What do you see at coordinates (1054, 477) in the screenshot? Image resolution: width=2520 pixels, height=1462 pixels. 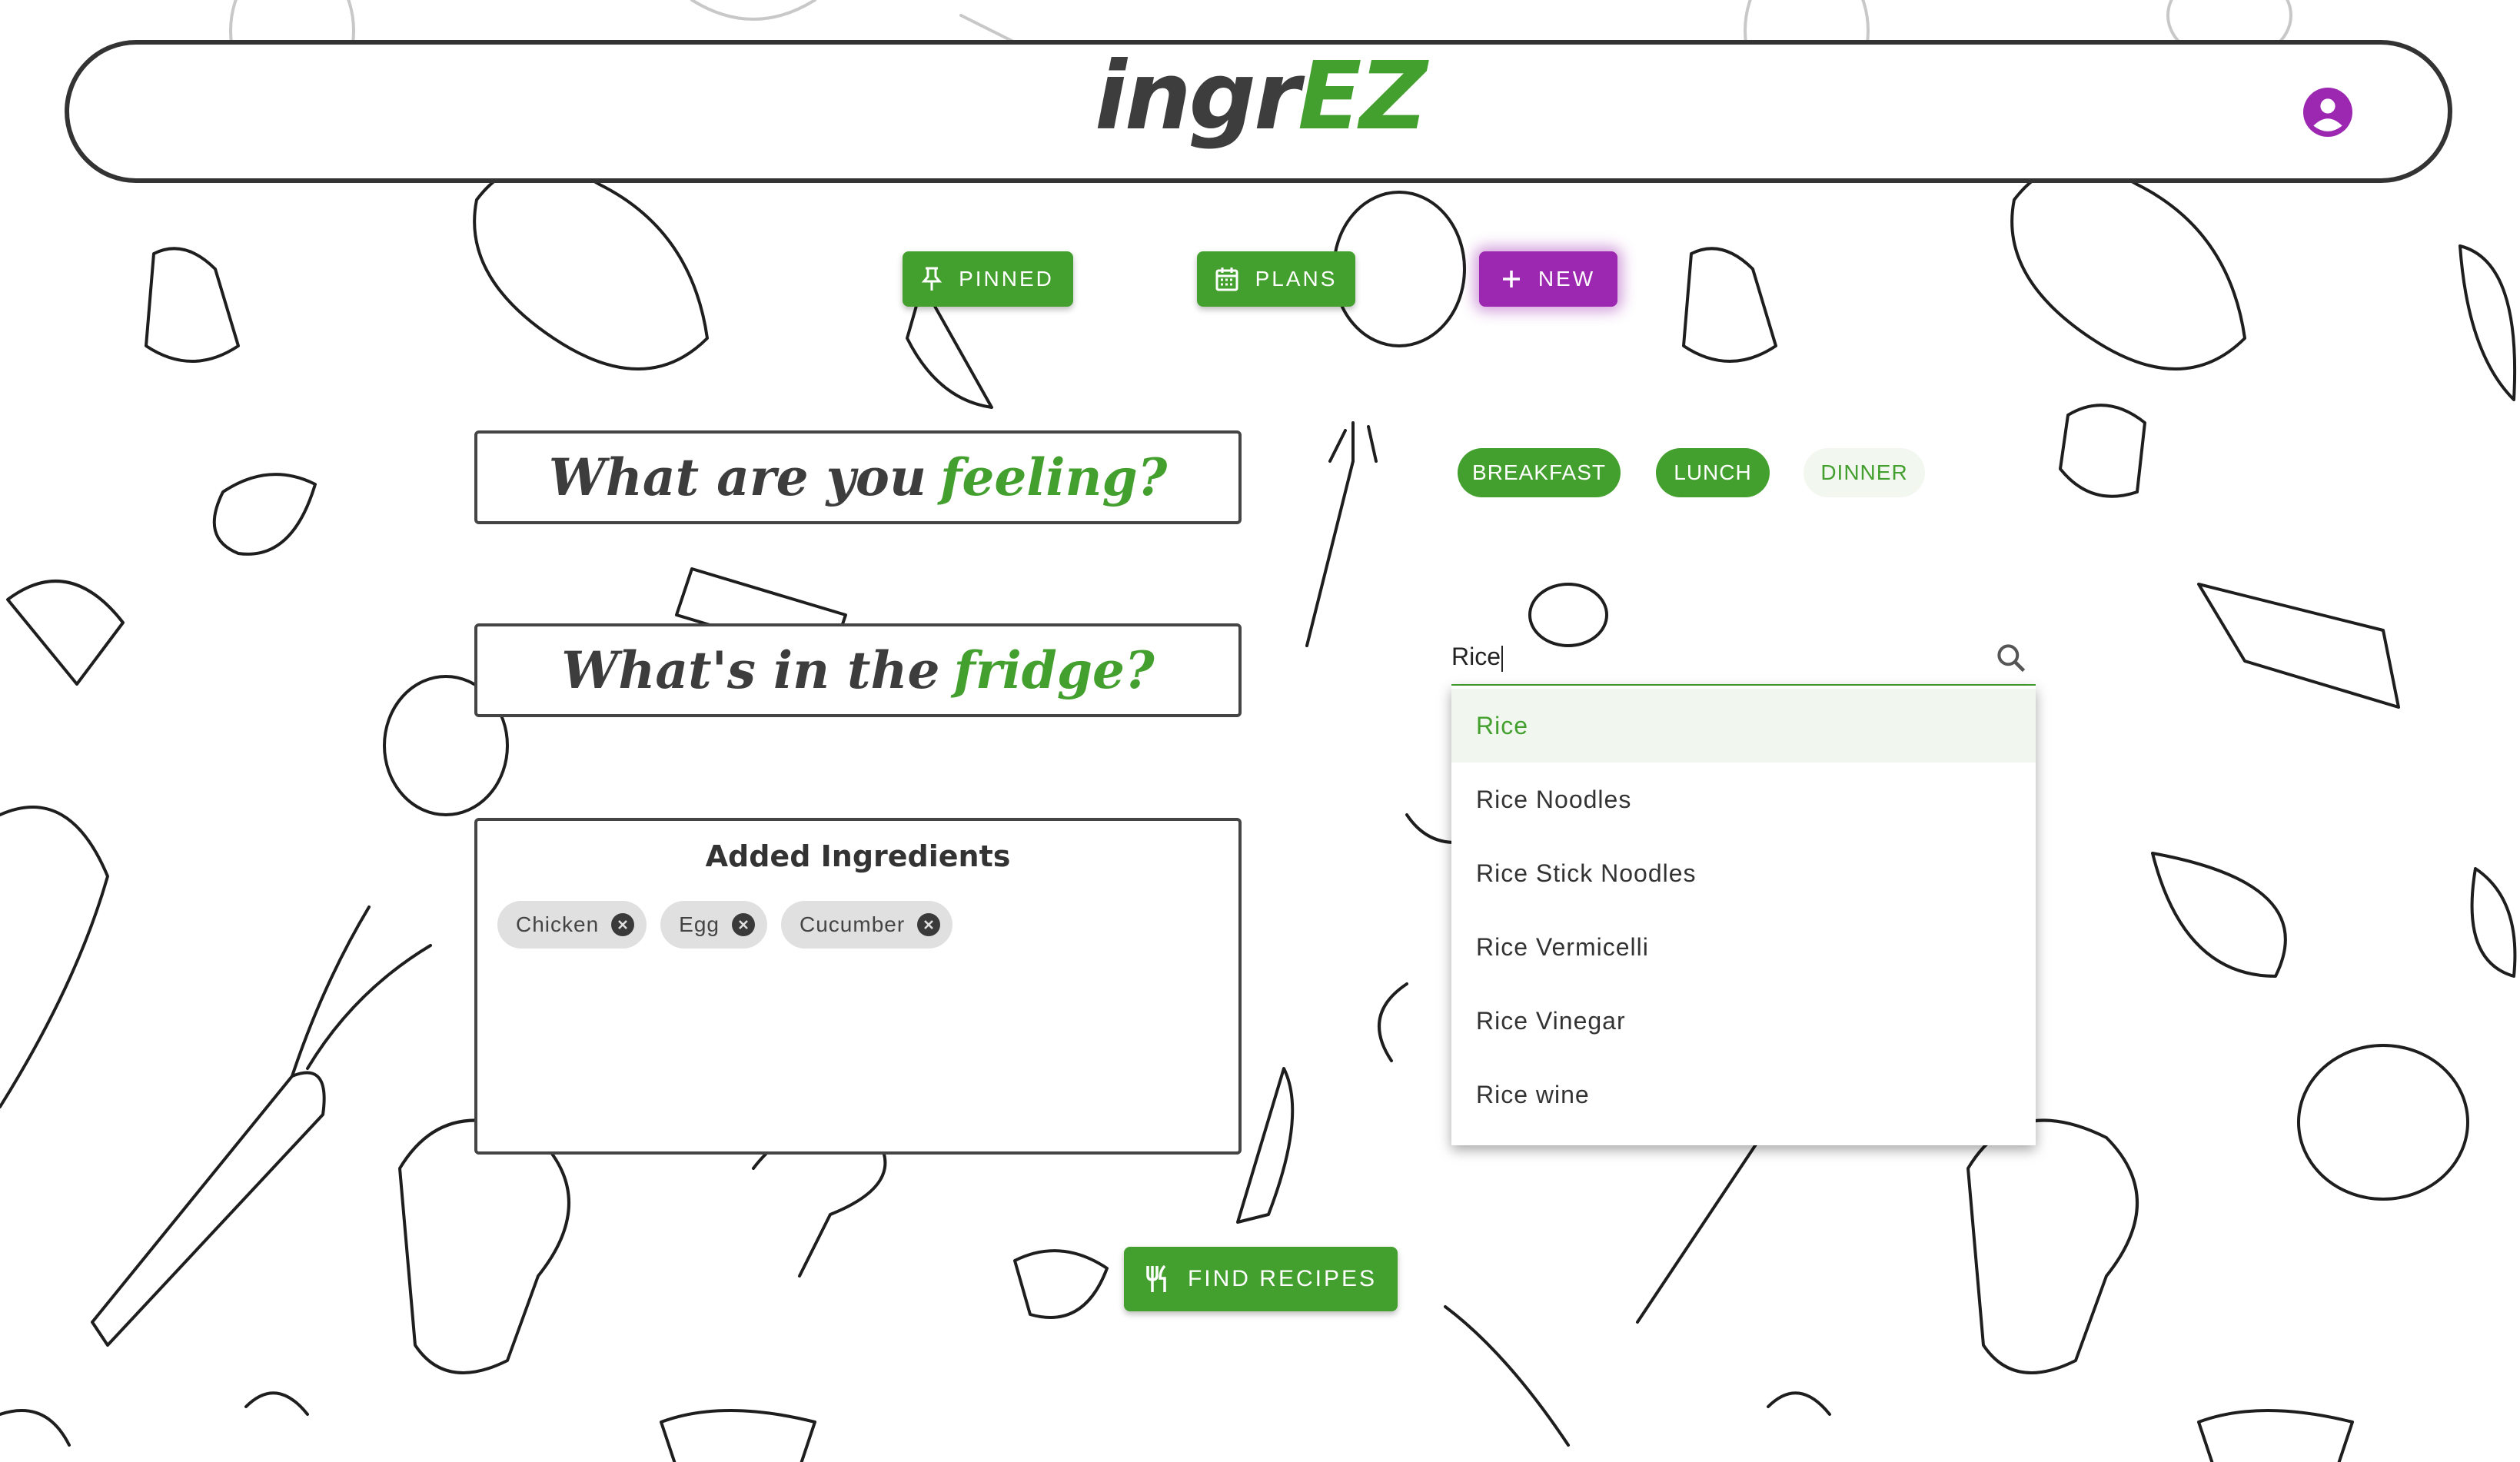 I see `feeling-heading-accent: feeling?` at bounding box center [1054, 477].